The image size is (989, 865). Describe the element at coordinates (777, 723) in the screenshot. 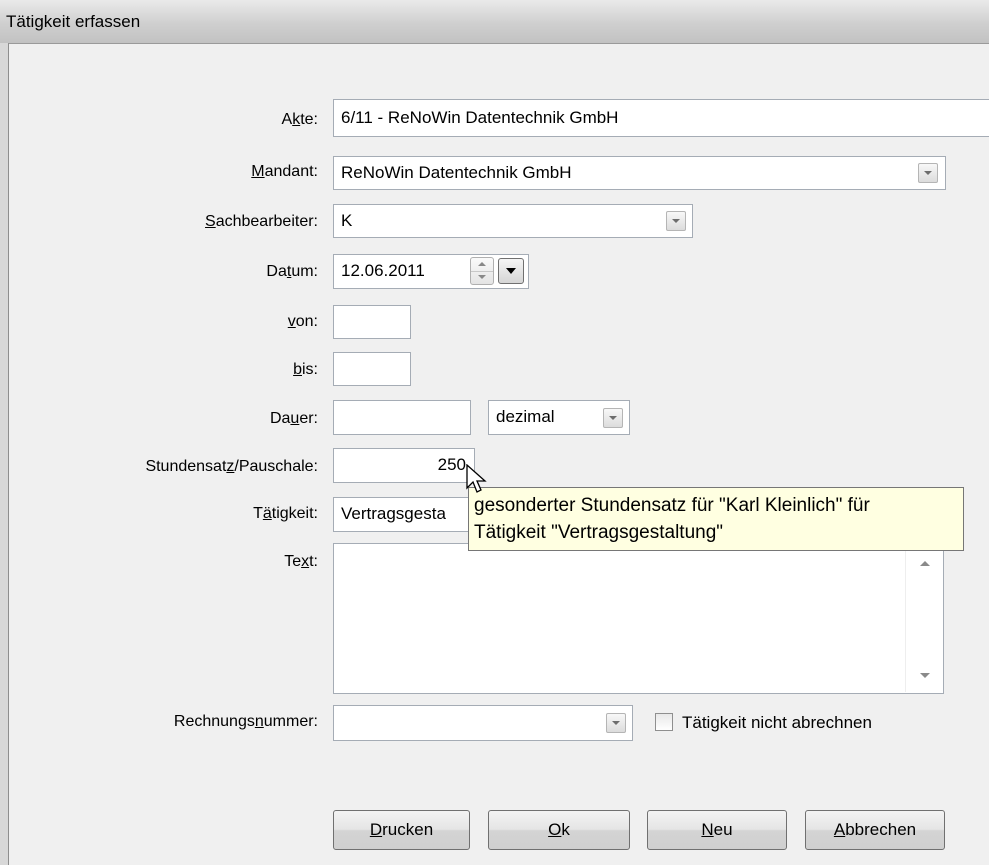

I see `nicht-abrechnen-label: Tätigkeit nicht abrechnen` at that location.